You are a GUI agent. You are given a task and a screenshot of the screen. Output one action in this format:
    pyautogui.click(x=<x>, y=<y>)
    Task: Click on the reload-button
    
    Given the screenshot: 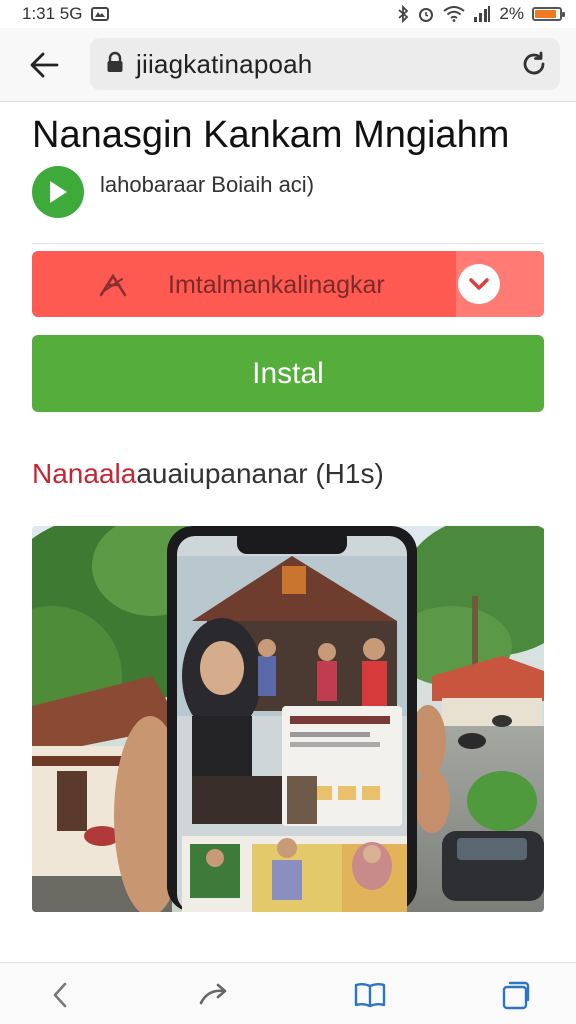 What is the action you would take?
    pyautogui.click(x=534, y=64)
    